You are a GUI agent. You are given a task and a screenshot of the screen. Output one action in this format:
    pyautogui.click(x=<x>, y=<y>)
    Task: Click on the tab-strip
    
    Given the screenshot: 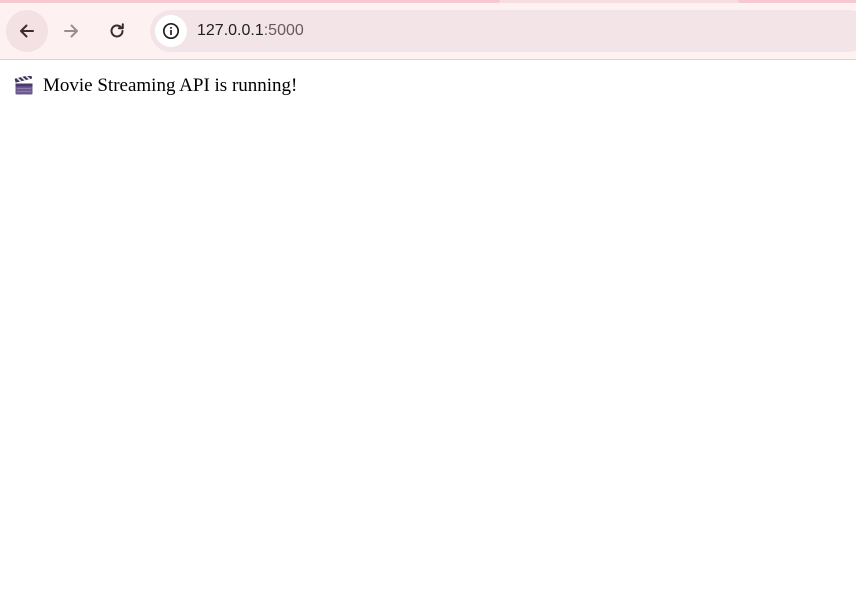 What is the action you would take?
    pyautogui.click(x=428, y=1)
    